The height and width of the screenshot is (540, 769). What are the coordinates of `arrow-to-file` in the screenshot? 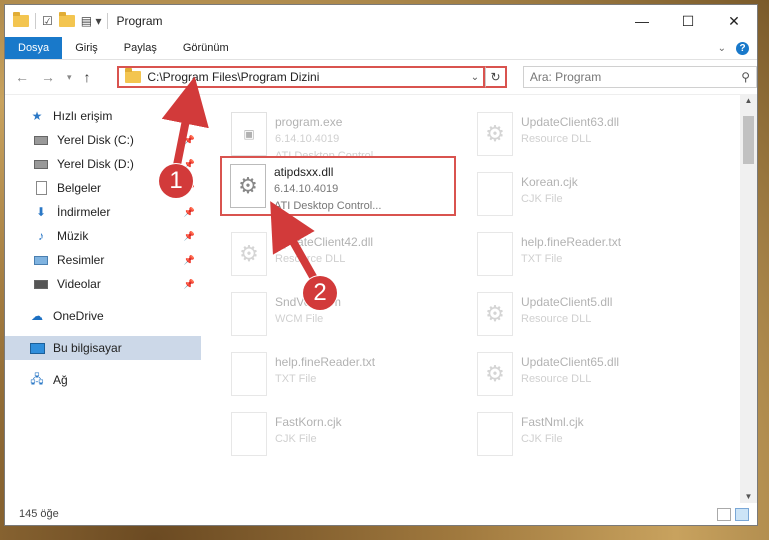 It's located at (295, 243).